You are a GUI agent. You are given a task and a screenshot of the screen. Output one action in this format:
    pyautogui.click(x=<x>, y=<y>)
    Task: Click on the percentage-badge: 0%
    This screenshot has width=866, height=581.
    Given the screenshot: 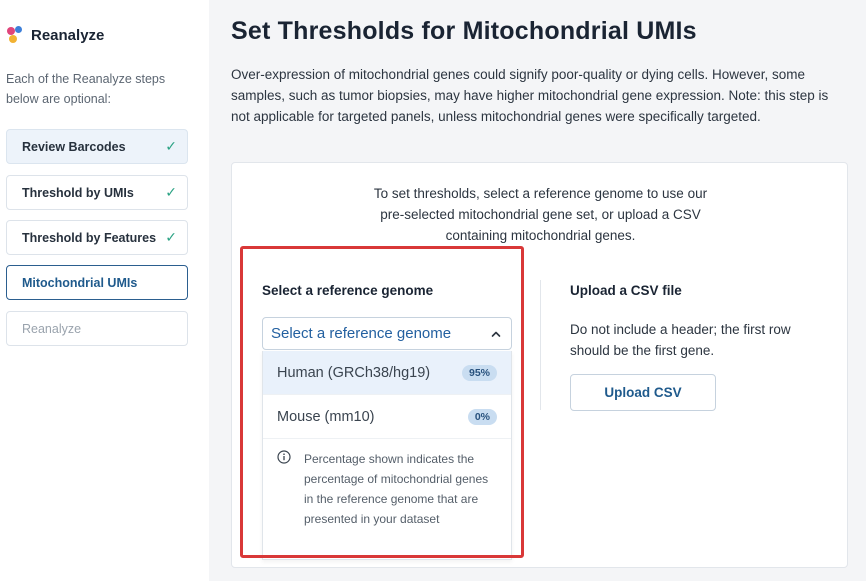 What is the action you would take?
    pyautogui.click(x=482, y=416)
    